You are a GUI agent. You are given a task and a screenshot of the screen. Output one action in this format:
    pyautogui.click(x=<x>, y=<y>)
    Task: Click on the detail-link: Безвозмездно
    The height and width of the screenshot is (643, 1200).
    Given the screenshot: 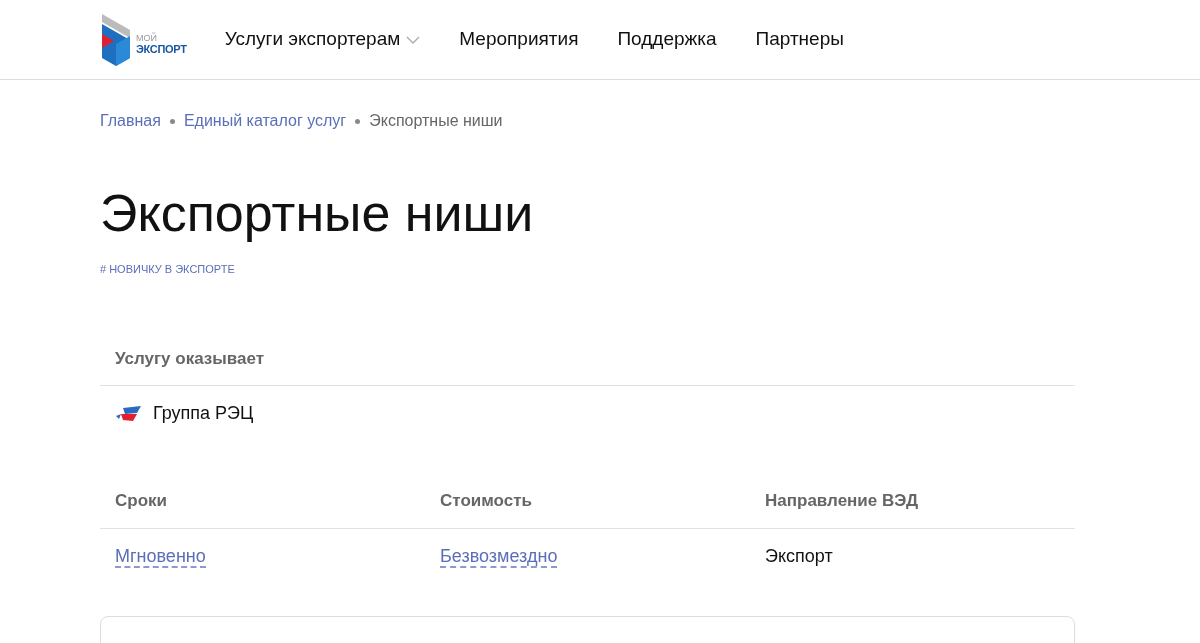 What is the action you would take?
    pyautogui.click(x=499, y=556)
    